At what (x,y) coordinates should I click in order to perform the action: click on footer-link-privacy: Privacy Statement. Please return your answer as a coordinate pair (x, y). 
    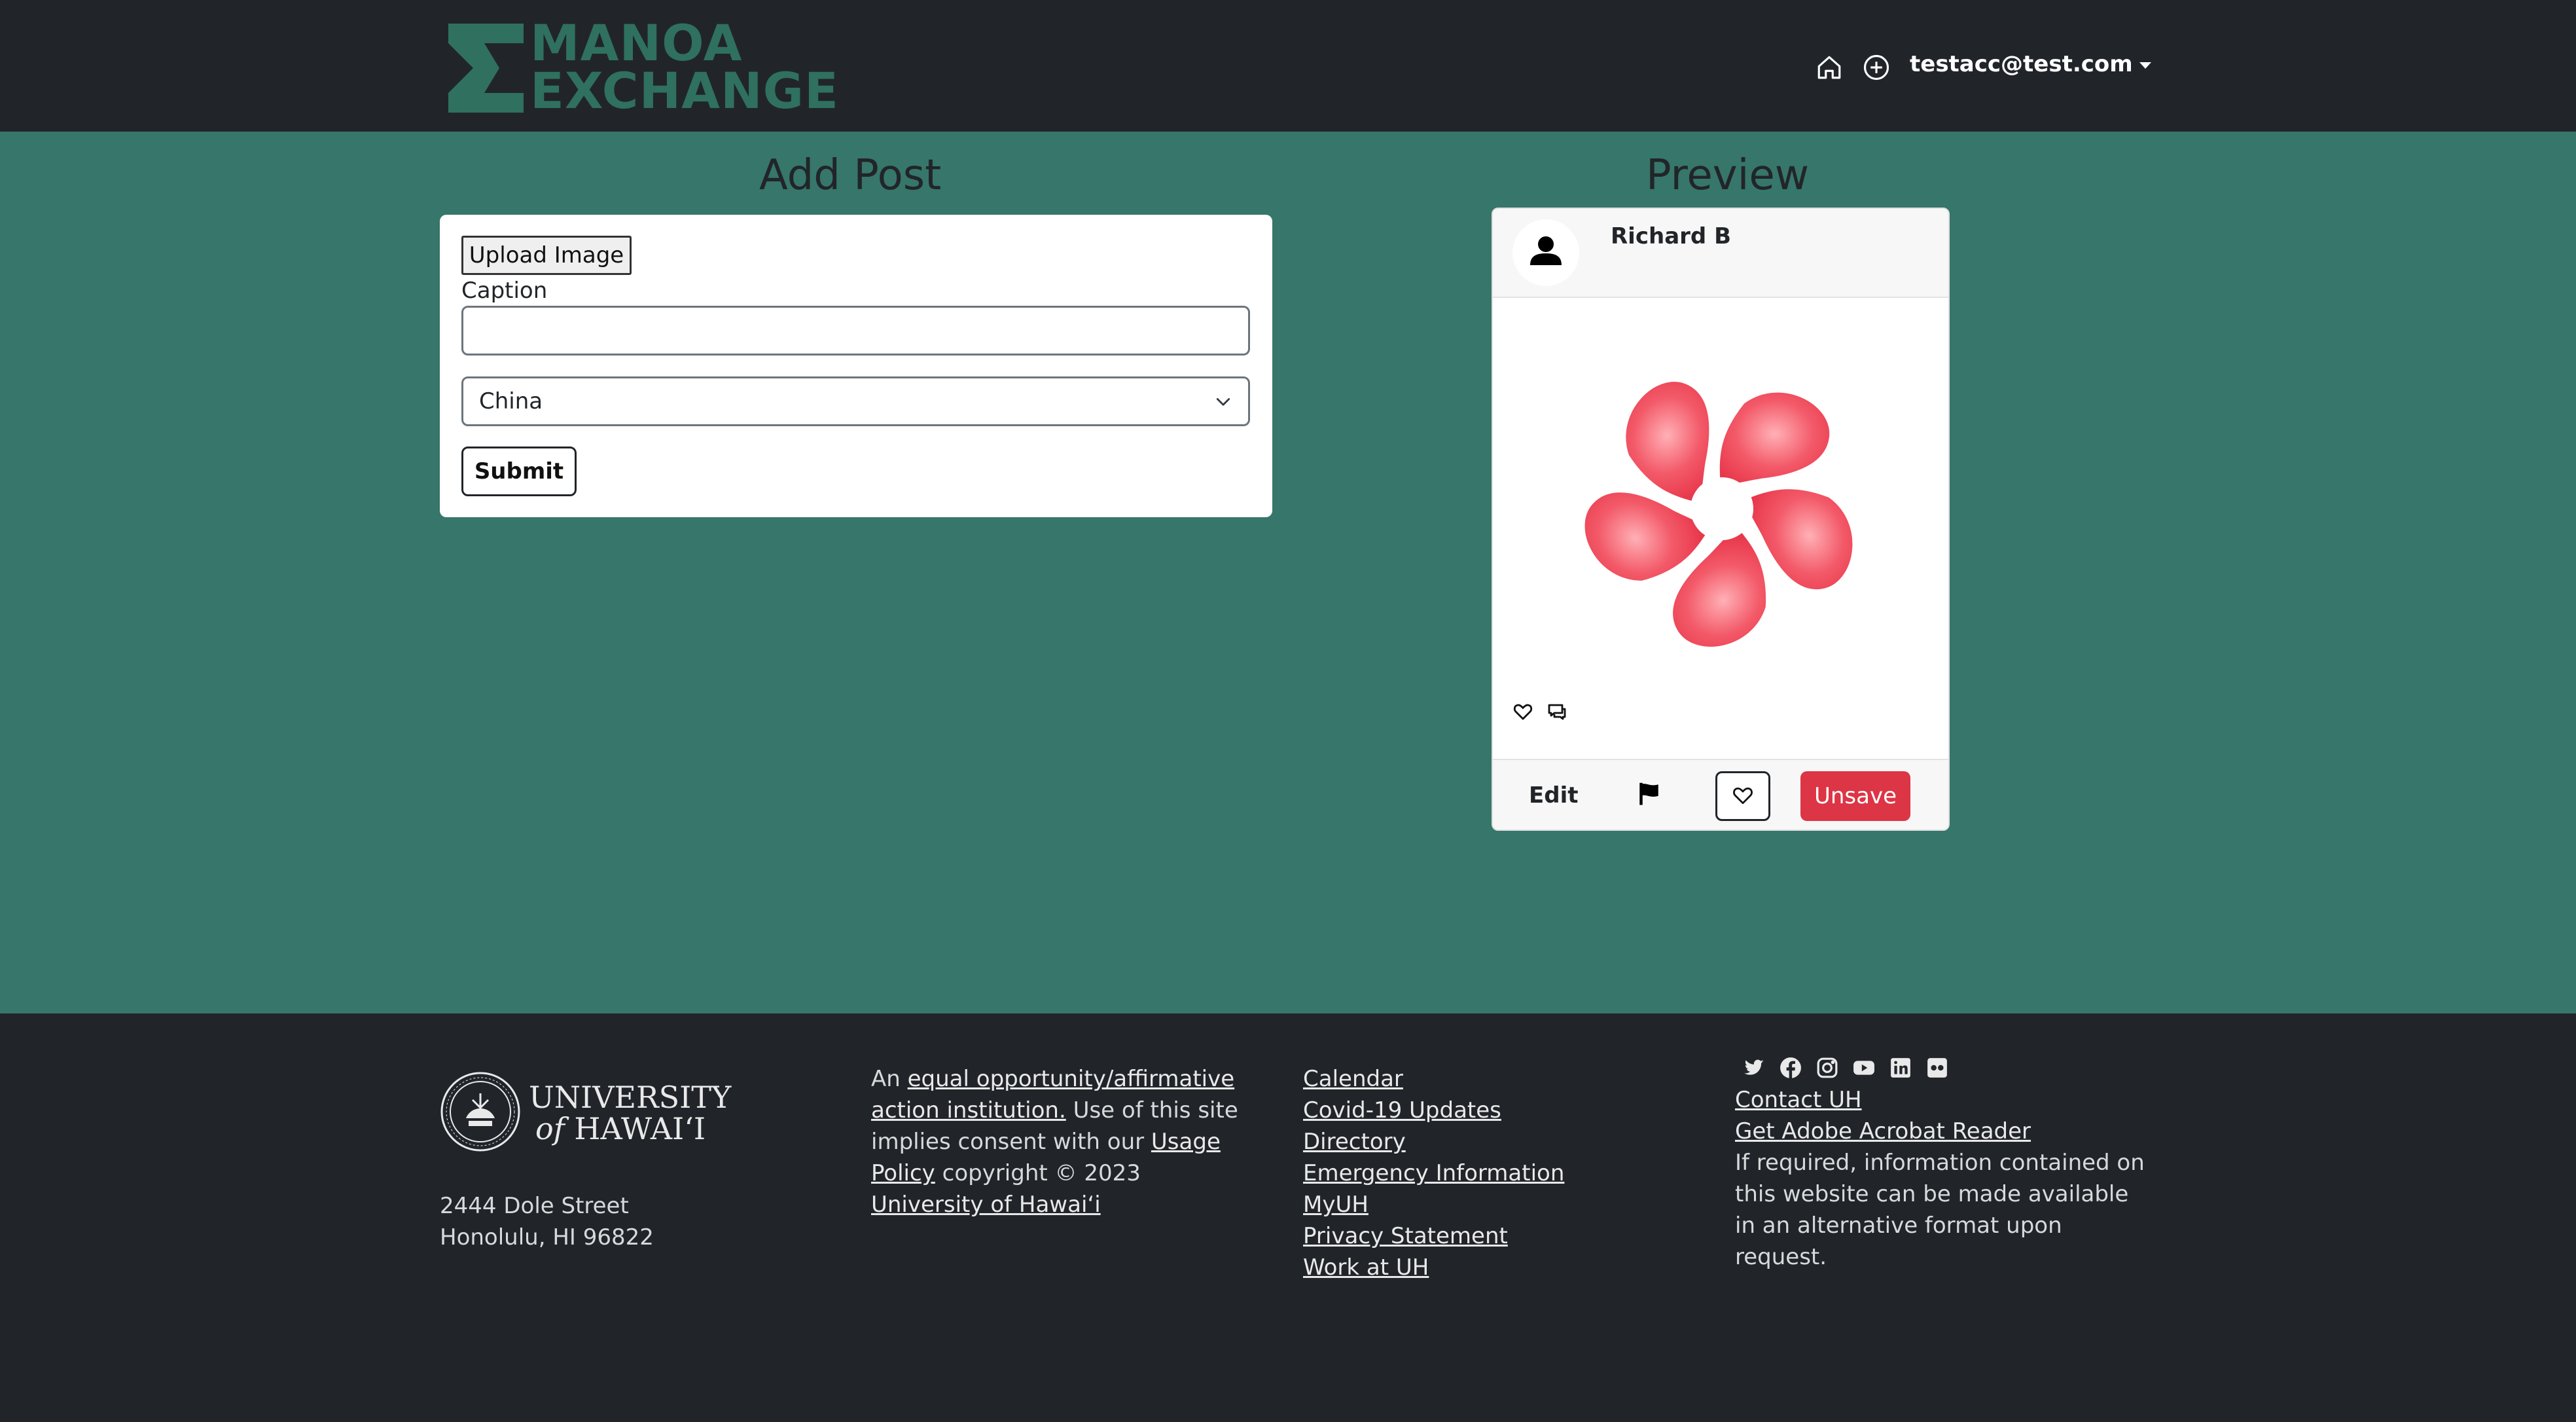
    Looking at the image, I should click on (1433, 1236).